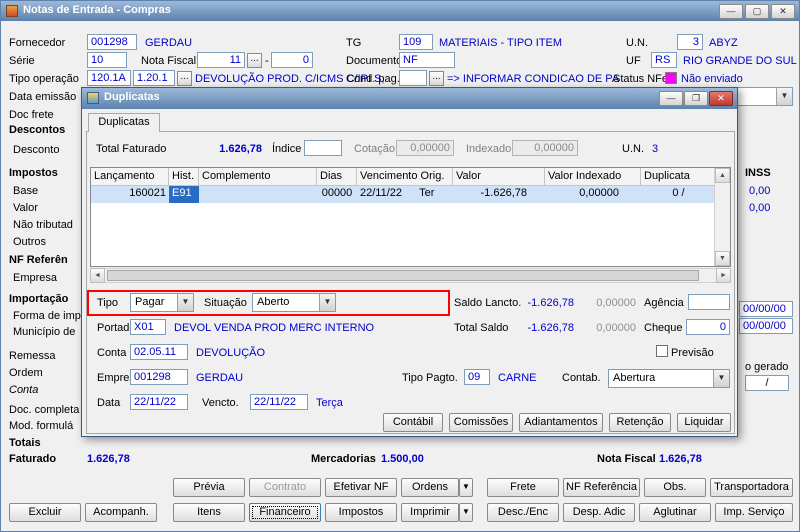 Image resolution: width=800 pixels, height=532 pixels. I want to click on cell-valor-indexado: 0,00000, so click(593, 194).